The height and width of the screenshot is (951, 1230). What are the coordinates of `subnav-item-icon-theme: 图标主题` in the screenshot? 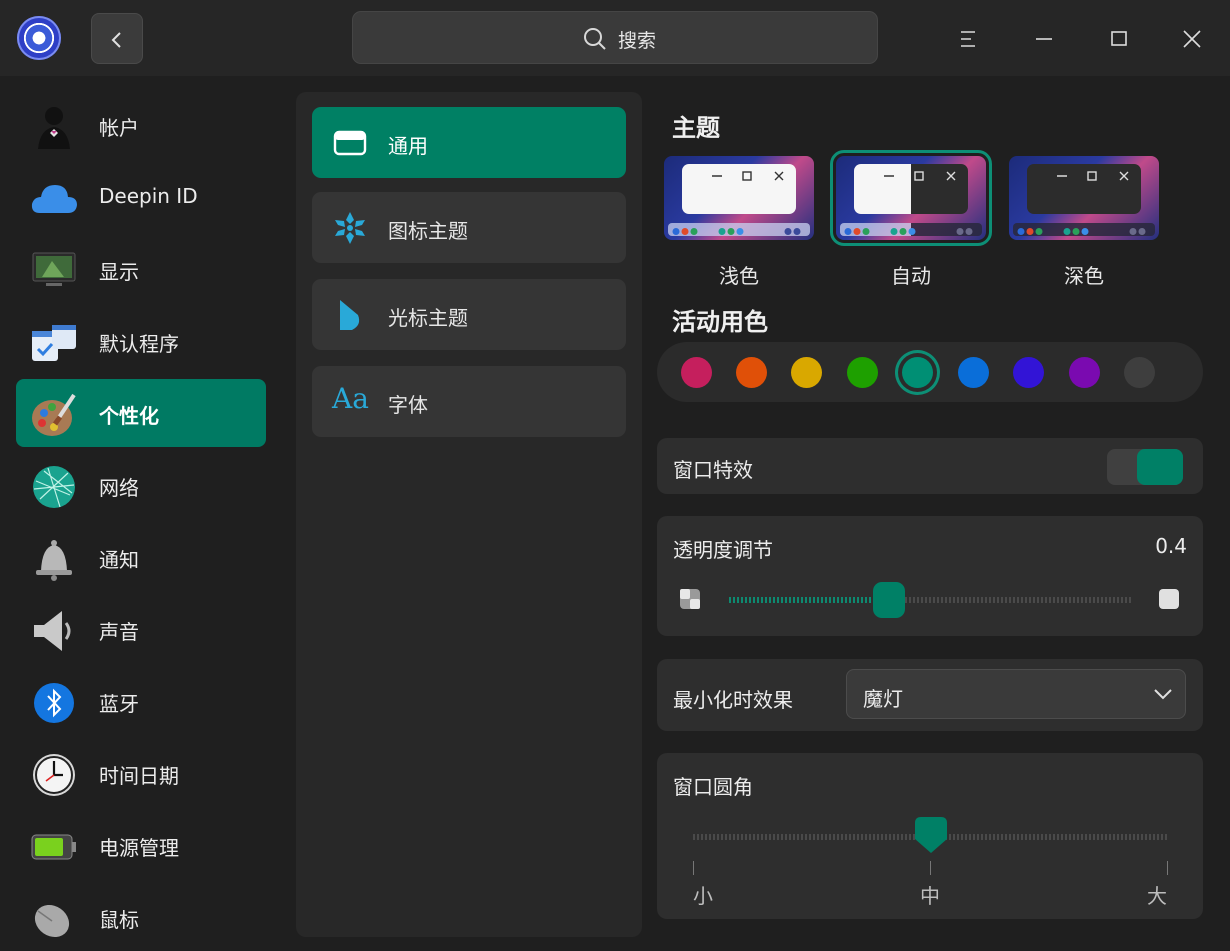 It's located at (469, 227).